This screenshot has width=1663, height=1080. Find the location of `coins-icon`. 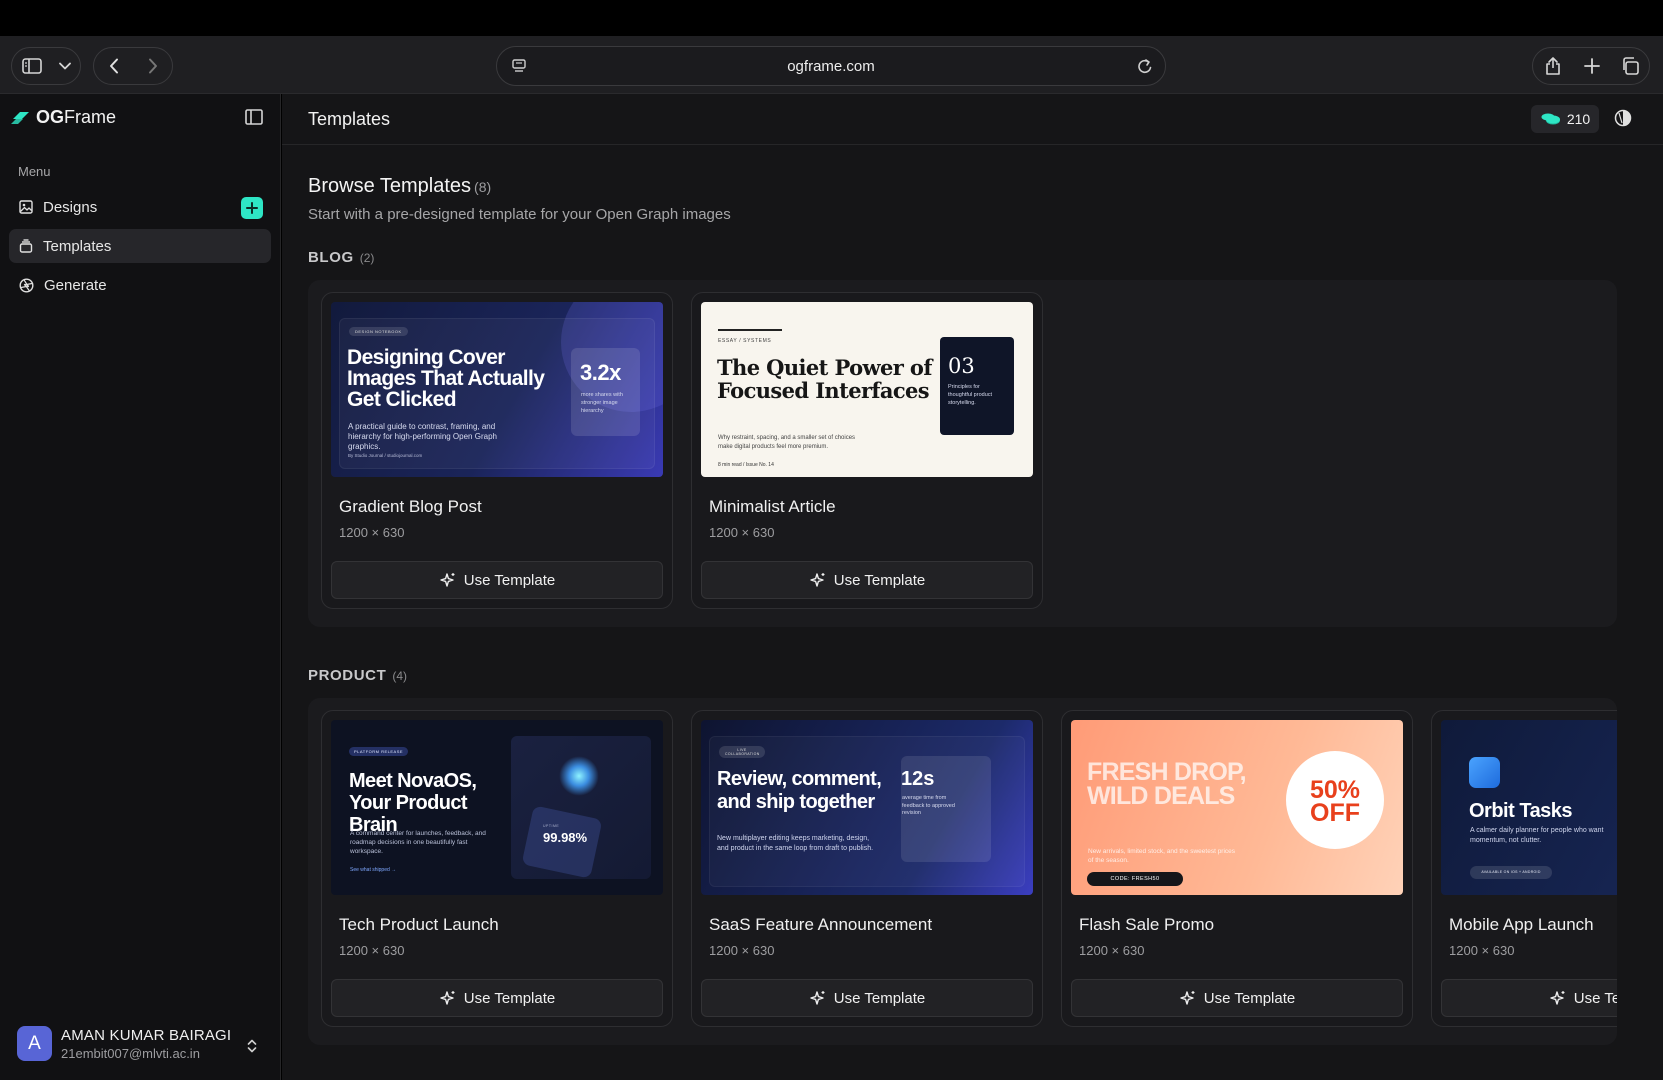

coins-icon is located at coordinates (1550, 119).